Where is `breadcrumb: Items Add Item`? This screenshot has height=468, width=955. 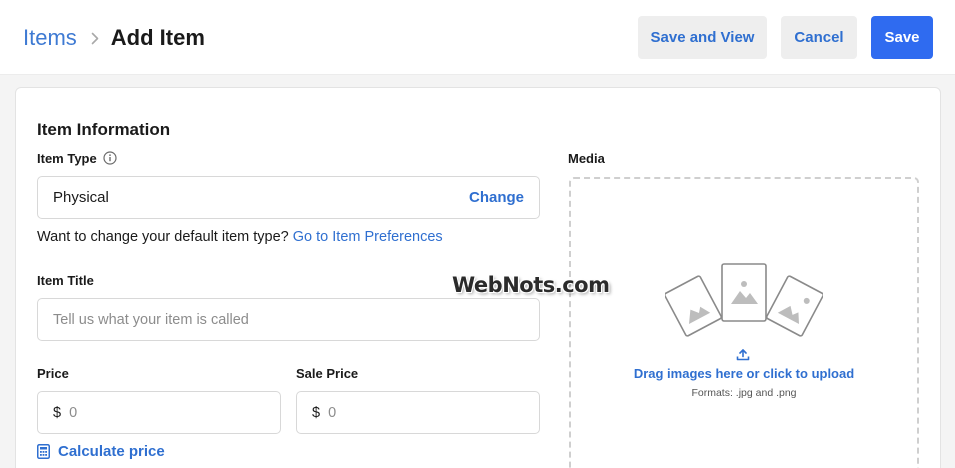
breadcrumb: Items Add Item is located at coordinates (114, 38).